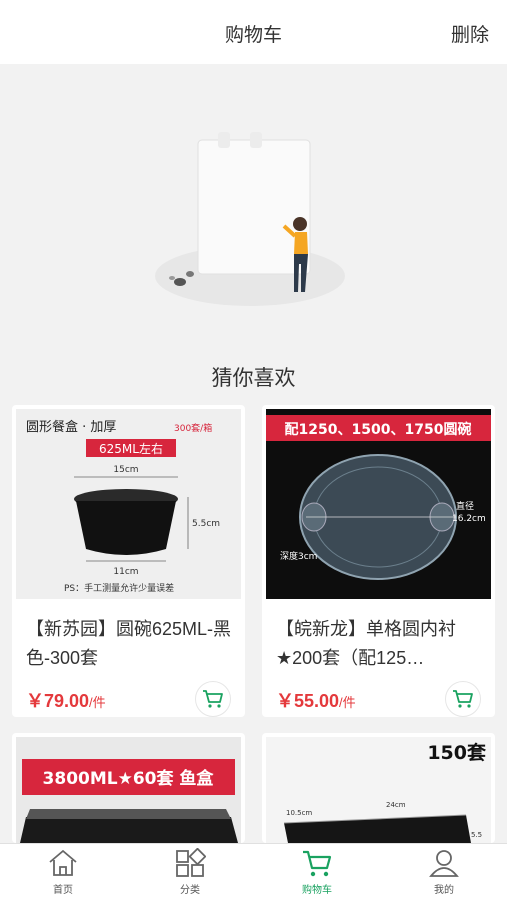  What do you see at coordinates (131, 448) in the screenshot?
I see `image-capacity: 625ML左右` at bounding box center [131, 448].